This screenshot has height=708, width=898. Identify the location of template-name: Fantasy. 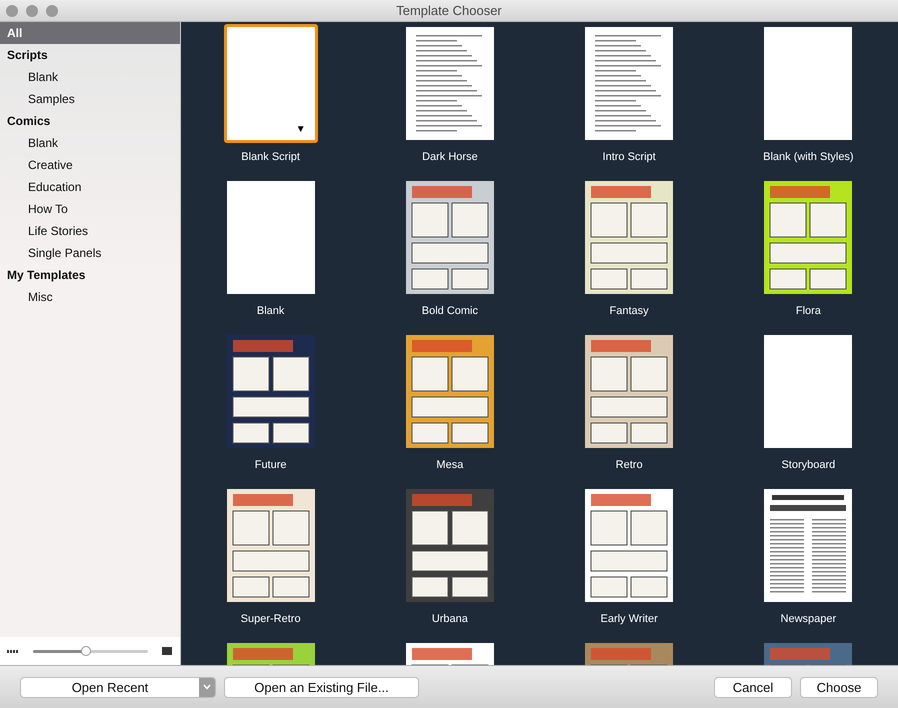
(629, 311).